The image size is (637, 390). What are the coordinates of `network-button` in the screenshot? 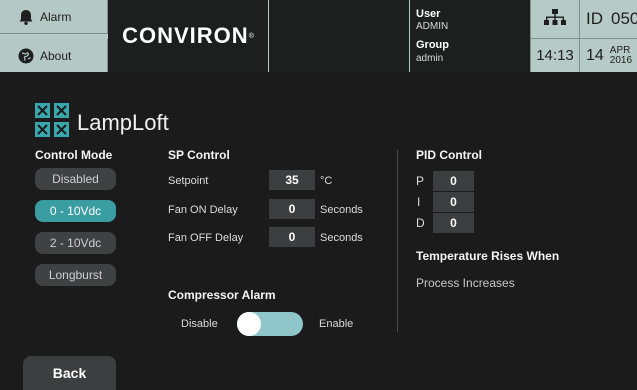 It's located at (554, 19).